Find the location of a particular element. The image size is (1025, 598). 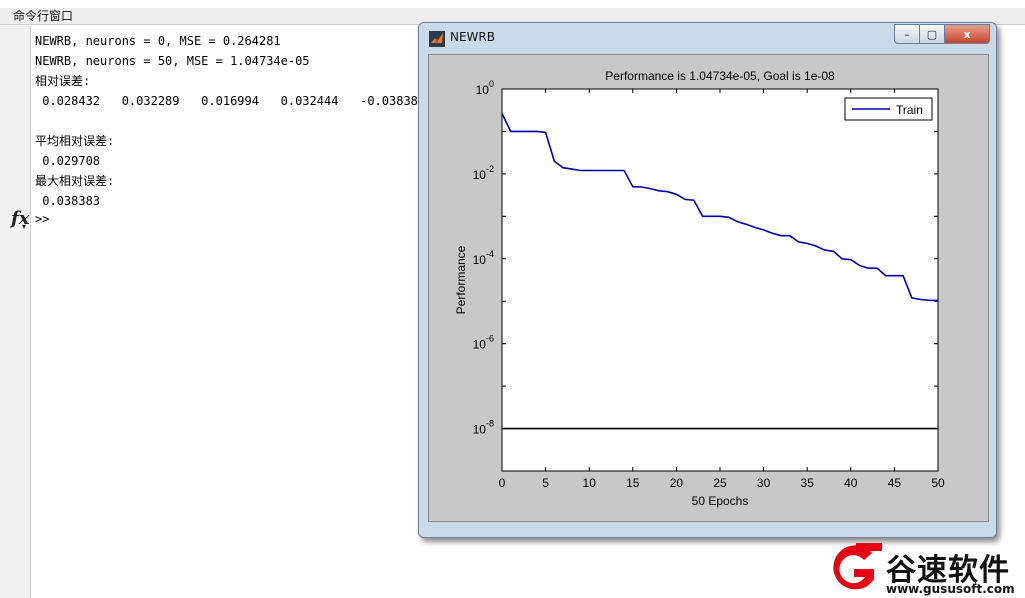

minimize-button: – is located at coordinates (907, 34).